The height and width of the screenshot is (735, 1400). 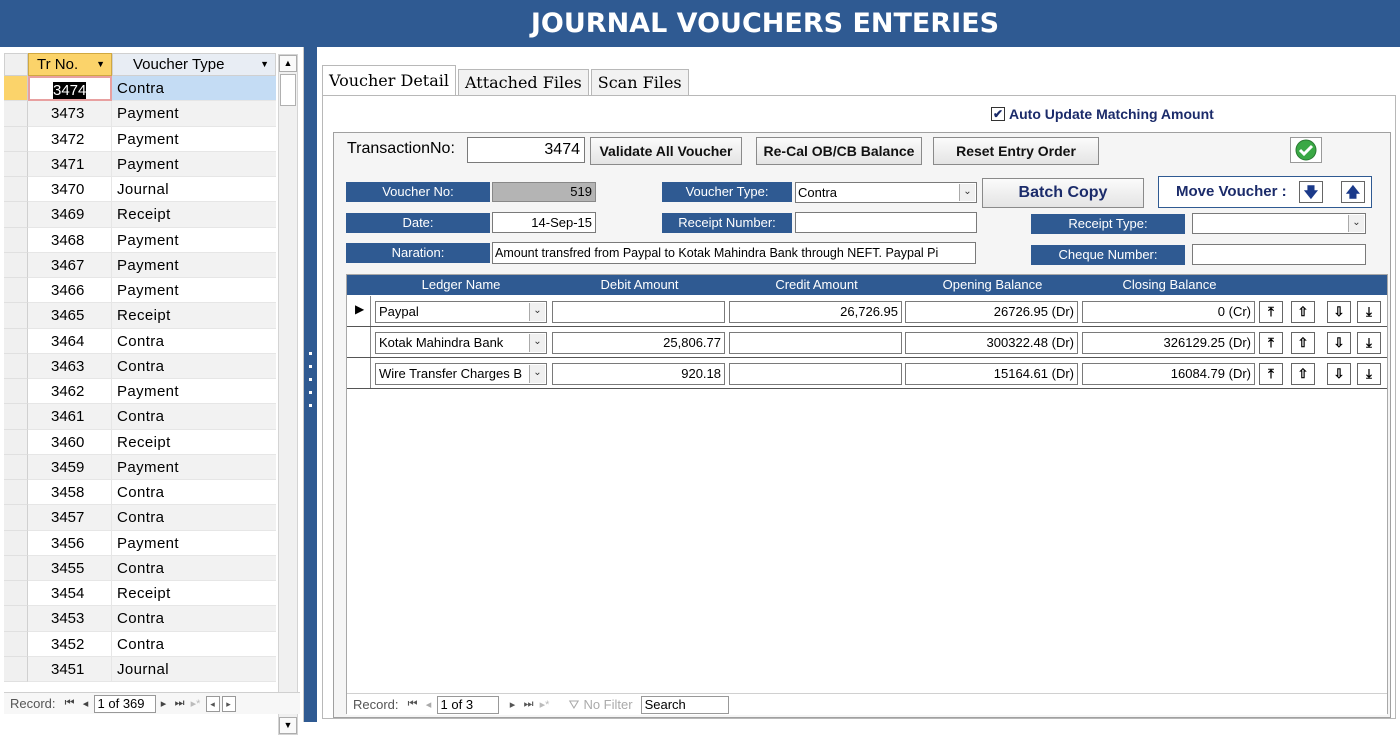 What do you see at coordinates (839, 151) in the screenshot?
I see `recal-balance-button: Re-Cal OB/CB Balance` at bounding box center [839, 151].